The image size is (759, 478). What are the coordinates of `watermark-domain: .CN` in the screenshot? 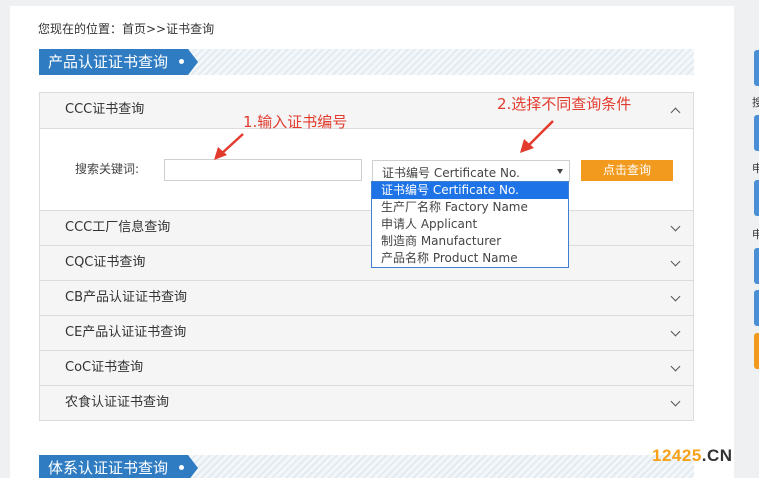 It's located at (717, 455).